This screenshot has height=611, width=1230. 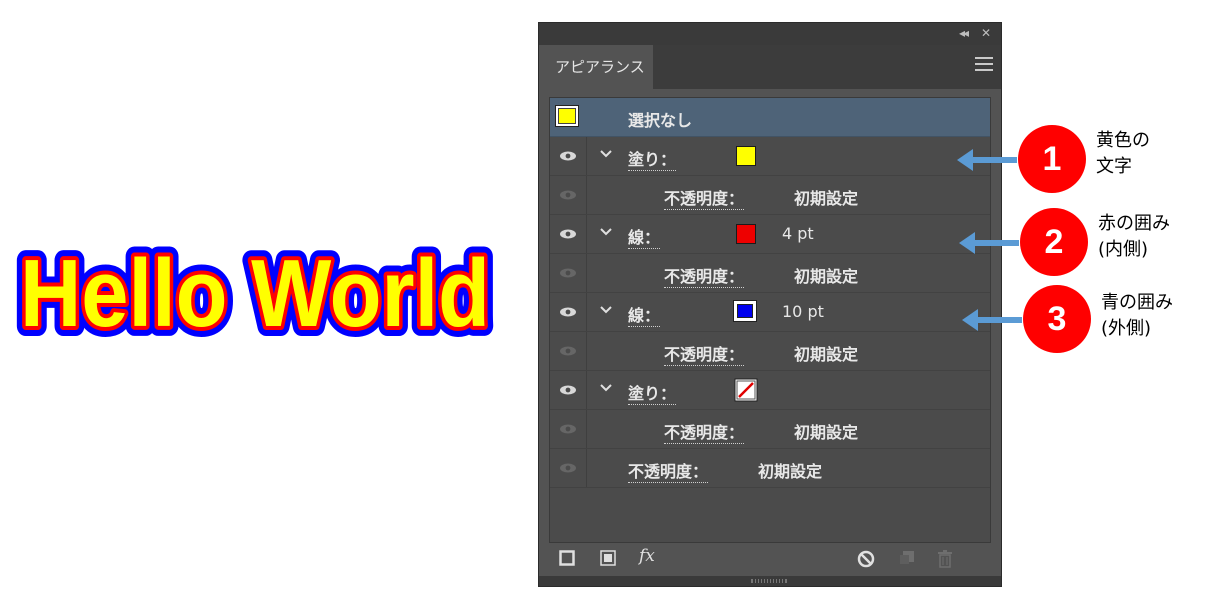 I want to click on object-opacity-row: 不透明度： 初期設定, so click(x=770, y=468).